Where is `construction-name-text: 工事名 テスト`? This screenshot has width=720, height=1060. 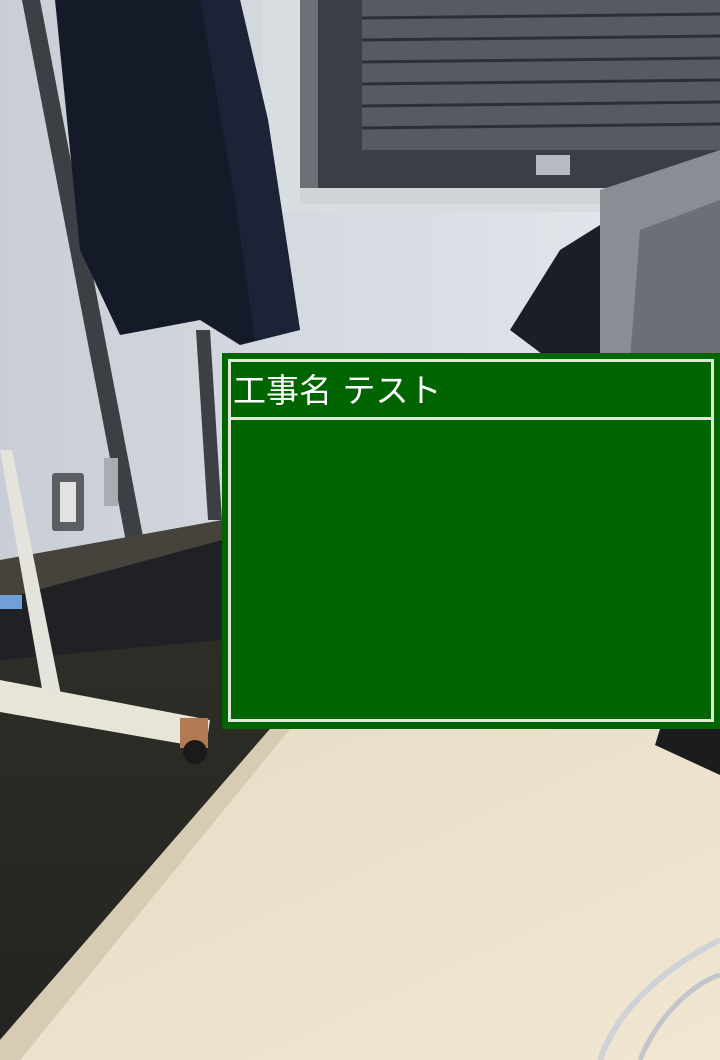
construction-name-text: 工事名 テスト is located at coordinates (337, 391).